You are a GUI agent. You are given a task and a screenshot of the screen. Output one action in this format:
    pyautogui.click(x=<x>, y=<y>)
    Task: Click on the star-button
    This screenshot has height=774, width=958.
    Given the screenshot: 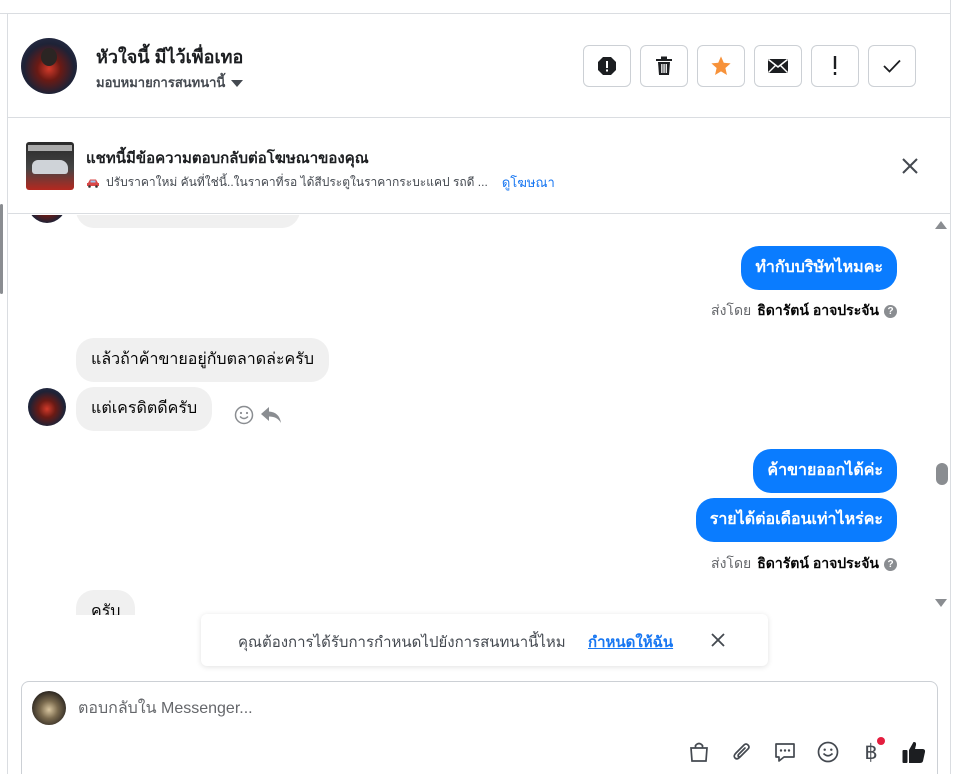 What is the action you would take?
    pyautogui.click(x=721, y=66)
    